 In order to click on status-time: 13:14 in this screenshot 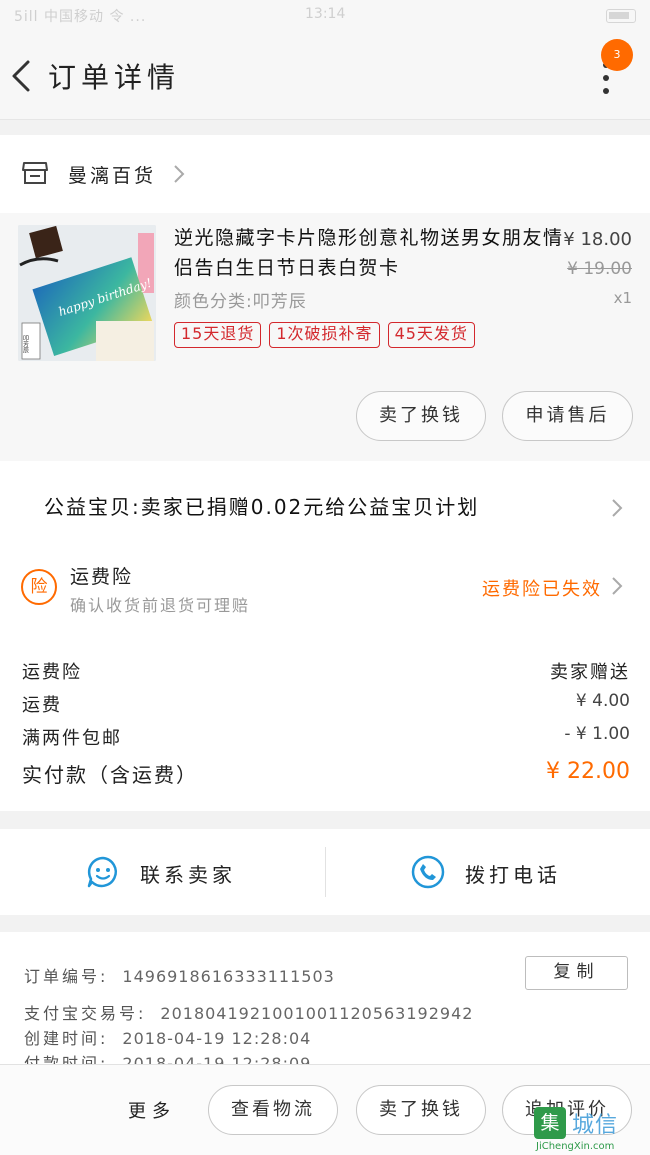, I will do `click(325, 14)`.